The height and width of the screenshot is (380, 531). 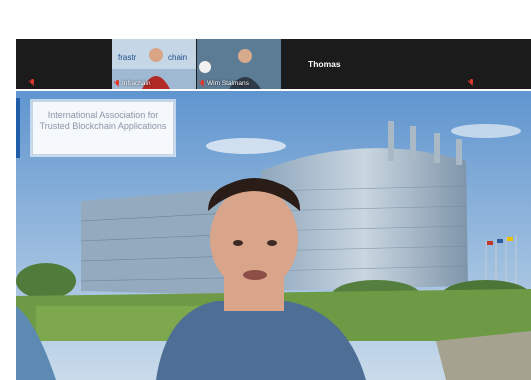 I want to click on svg-text: frastr, so click(x=127, y=57).